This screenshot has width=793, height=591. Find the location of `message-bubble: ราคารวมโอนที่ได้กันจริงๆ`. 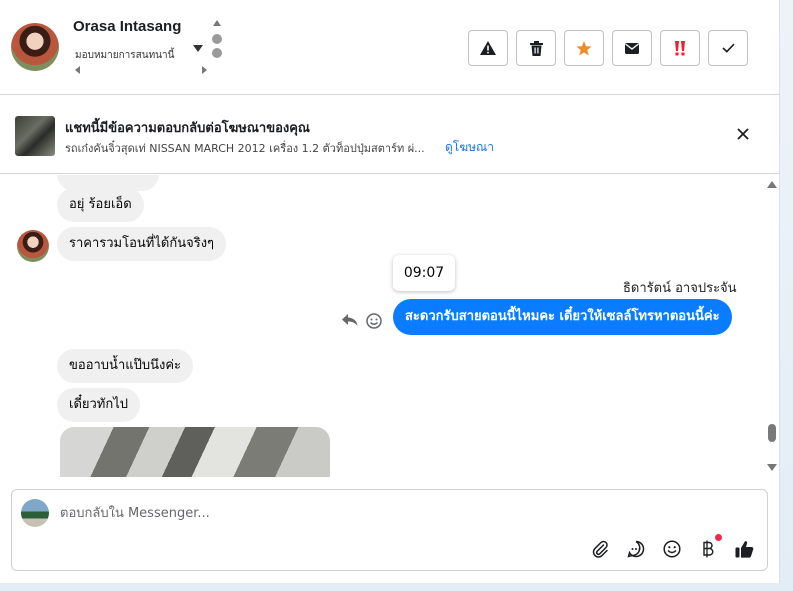

message-bubble: ราคารวมโอนที่ได้กันจริงๆ is located at coordinates (142, 244).